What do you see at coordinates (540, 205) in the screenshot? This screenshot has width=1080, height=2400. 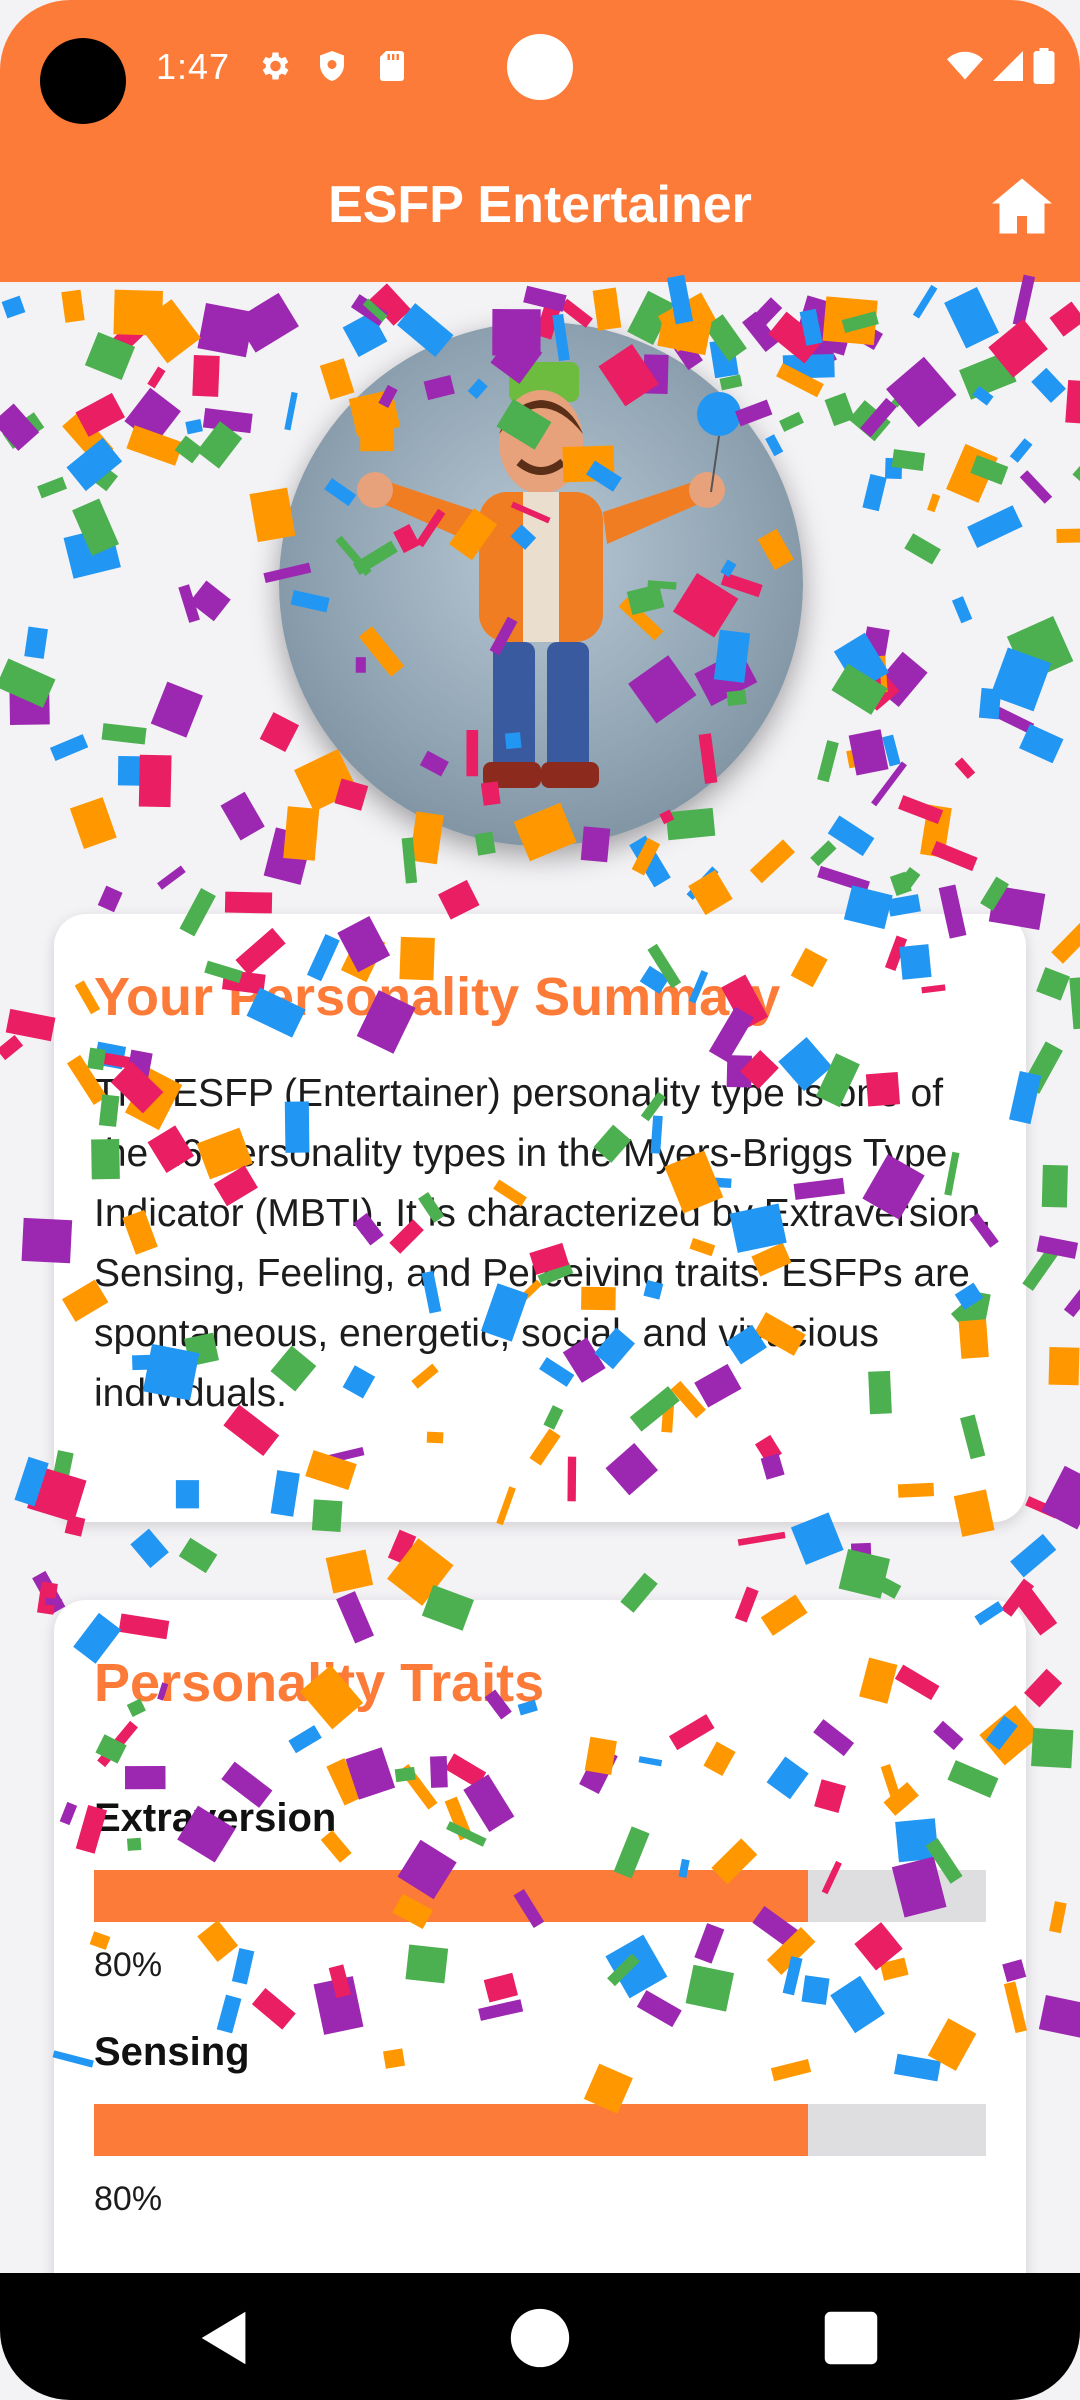 I see `app-bar-title: ESFP Entertainer` at bounding box center [540, 205].